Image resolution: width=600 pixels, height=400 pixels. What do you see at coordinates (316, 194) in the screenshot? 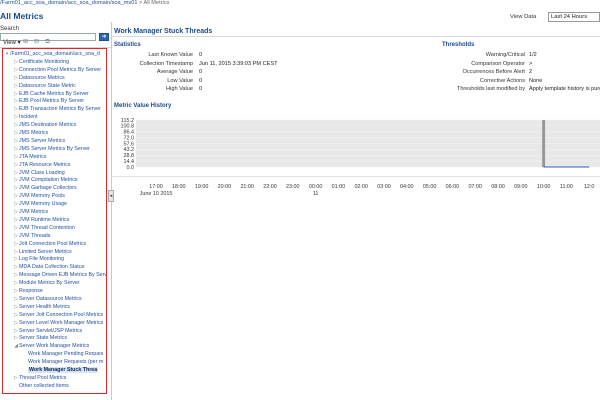
I see `x-date-label: 11` at bounding box center [316, 194].